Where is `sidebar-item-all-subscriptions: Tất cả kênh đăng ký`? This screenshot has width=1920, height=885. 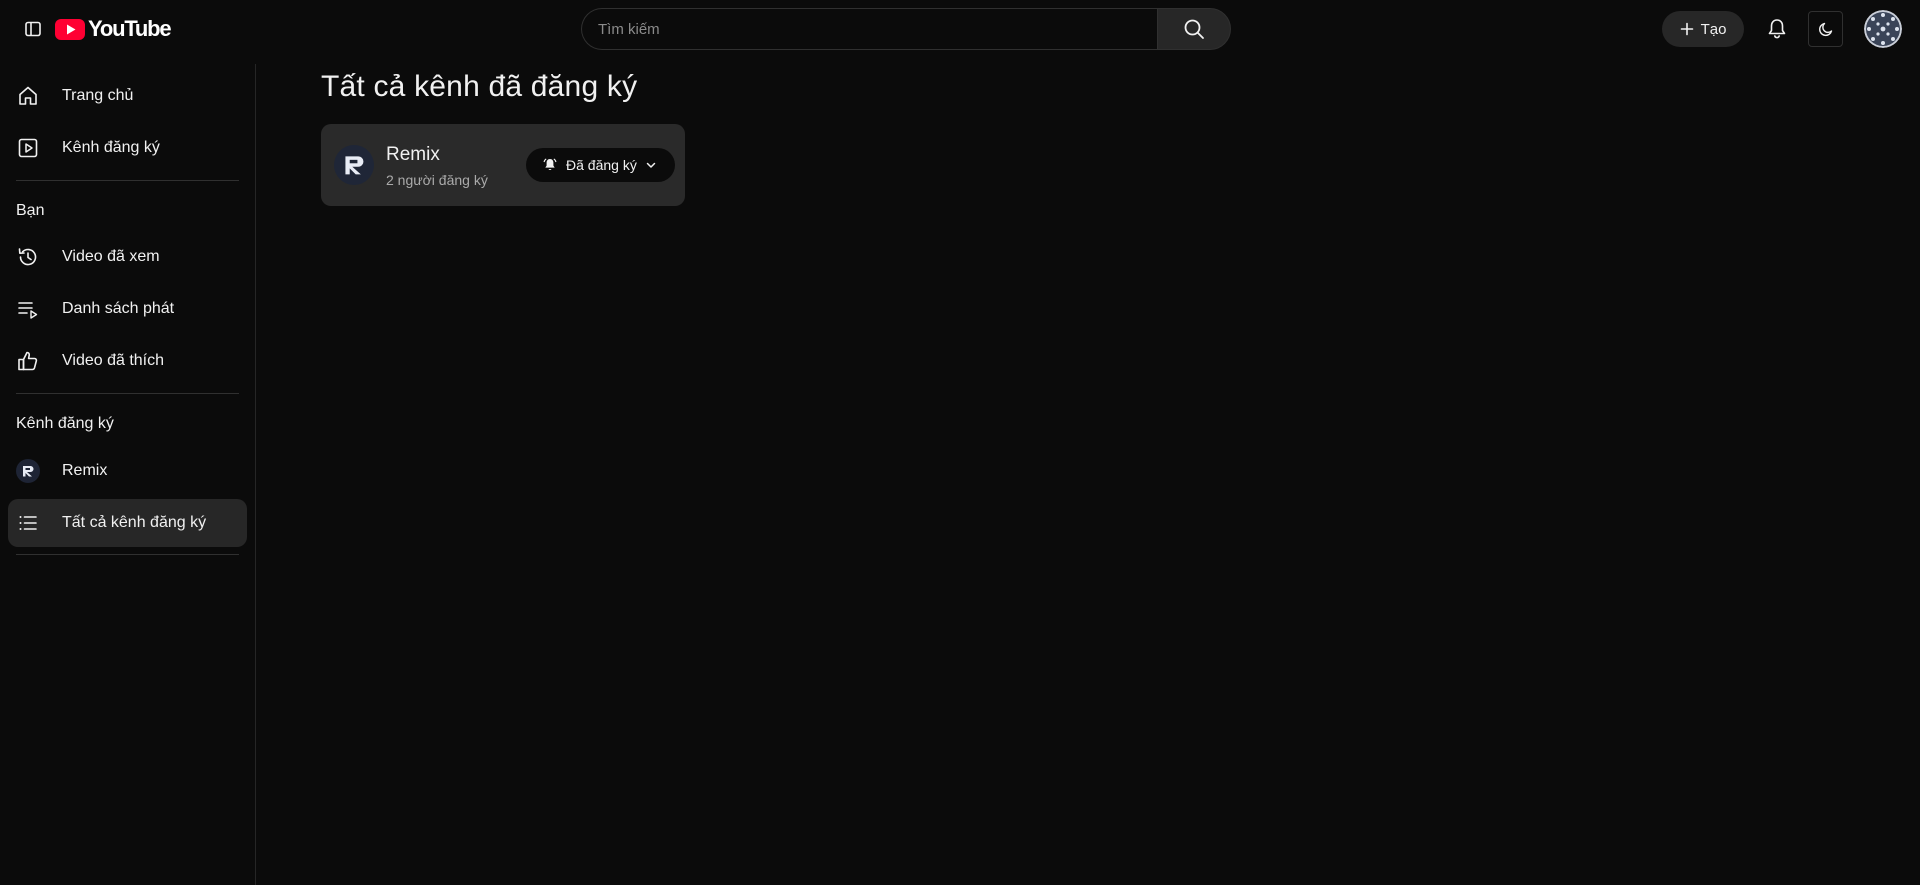 sidebar-item-all-subscriptions: Tất cả kênh đăng ký is located at coordinates (127, 523).